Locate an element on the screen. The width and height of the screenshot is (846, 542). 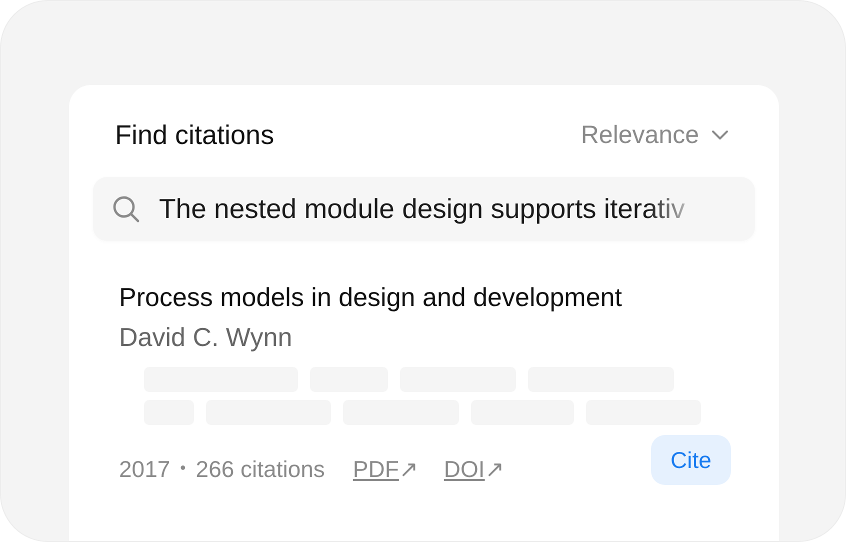
search-field: The nested module design supports iterativ is located at coordinates (424, 209).